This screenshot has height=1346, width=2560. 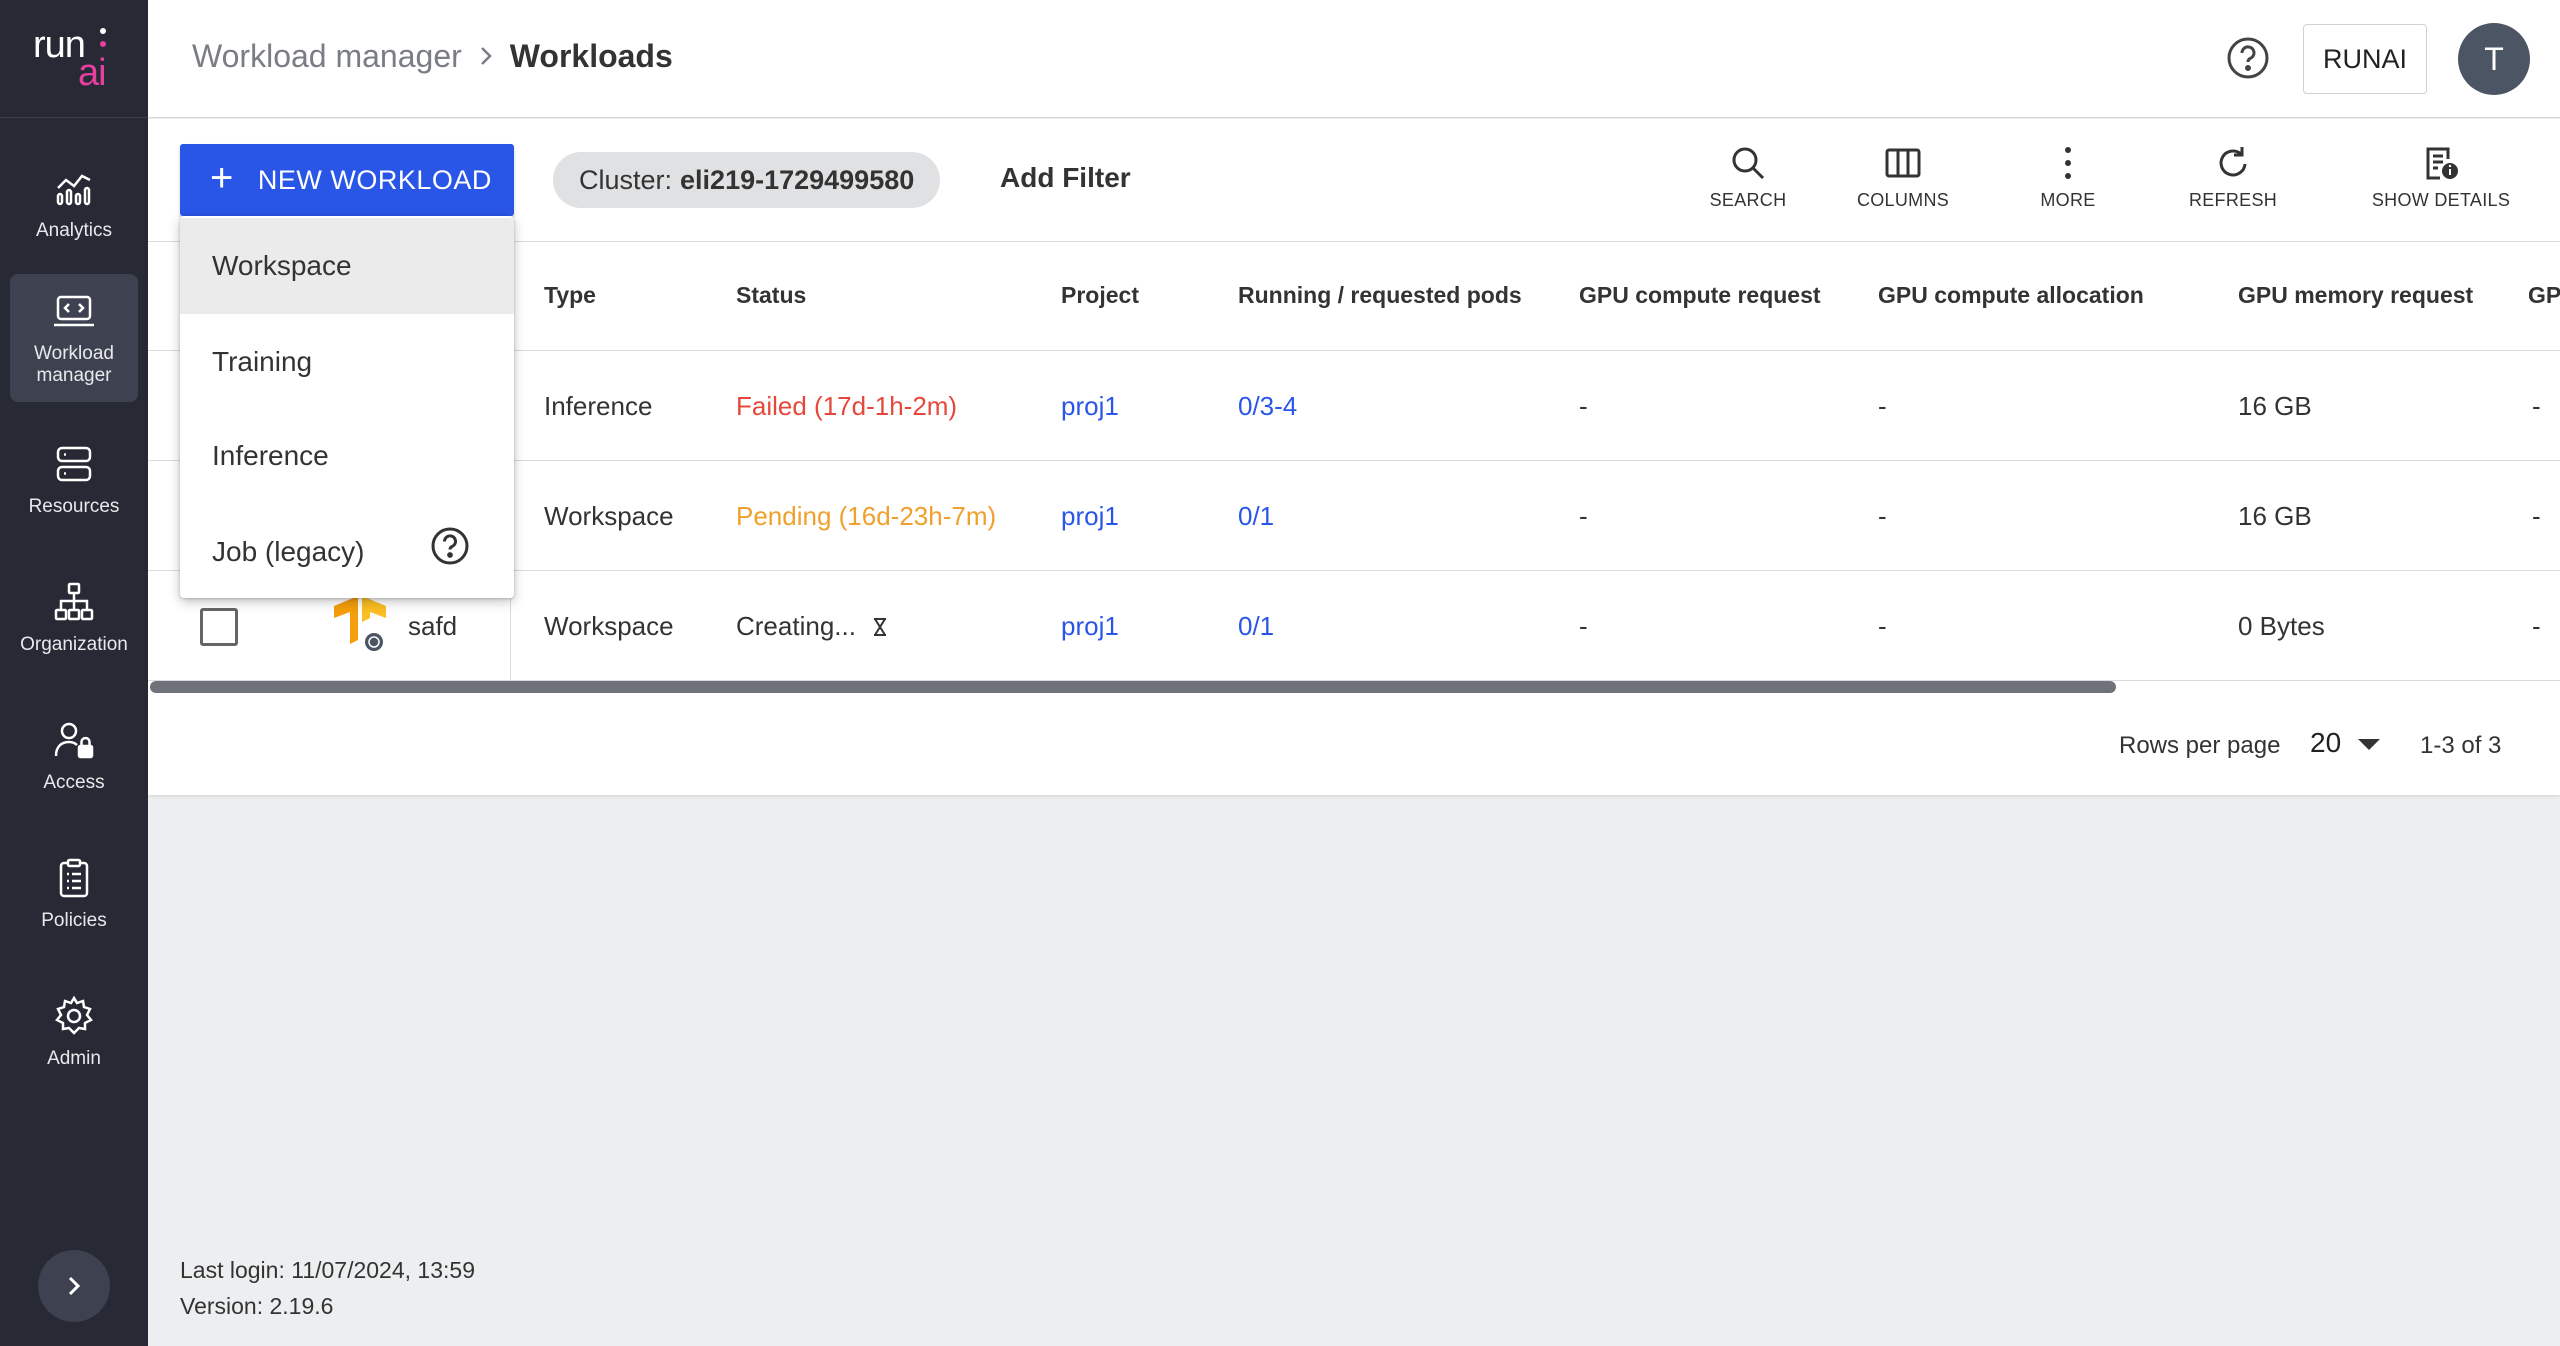 What do you see at coordinates (74, 920) in the screenshot?
I see `sidebar-item-label: Policies` at bounding box center [74, 920].